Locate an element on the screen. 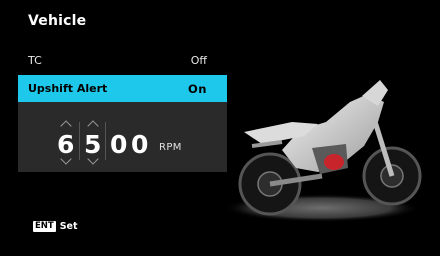  rpm-unit-label: RPM is located at coordinates (170, 147).